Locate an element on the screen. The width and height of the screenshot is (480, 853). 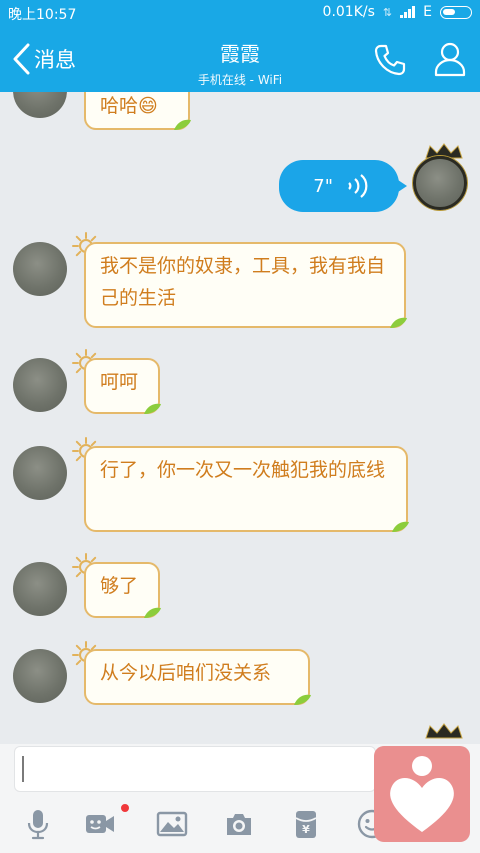
back-label: 消息 is located at coordinates (55, 60).